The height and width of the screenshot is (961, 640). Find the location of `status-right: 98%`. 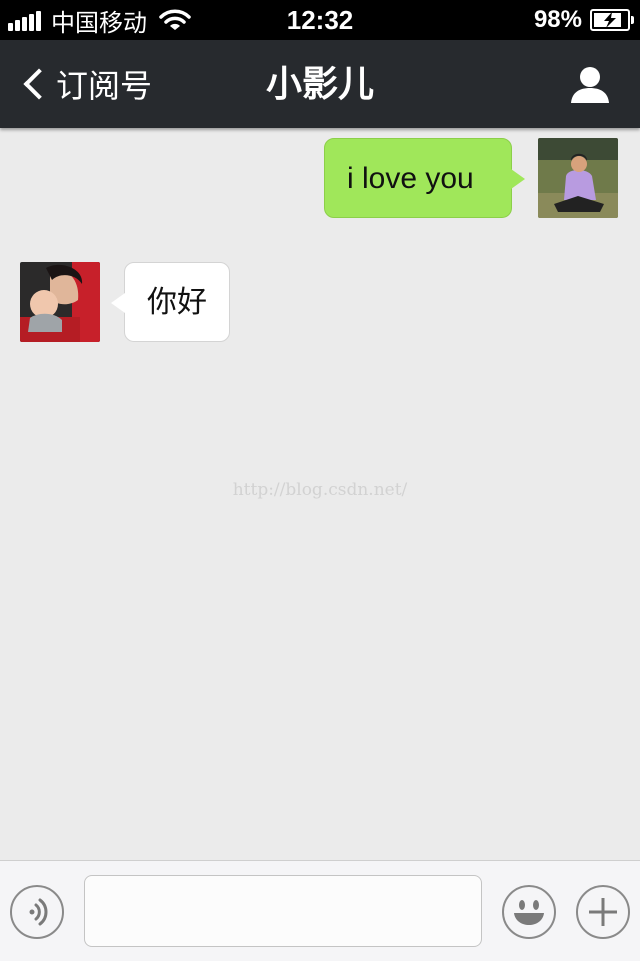

status-right: 98% is located at coordinates (583, 20).